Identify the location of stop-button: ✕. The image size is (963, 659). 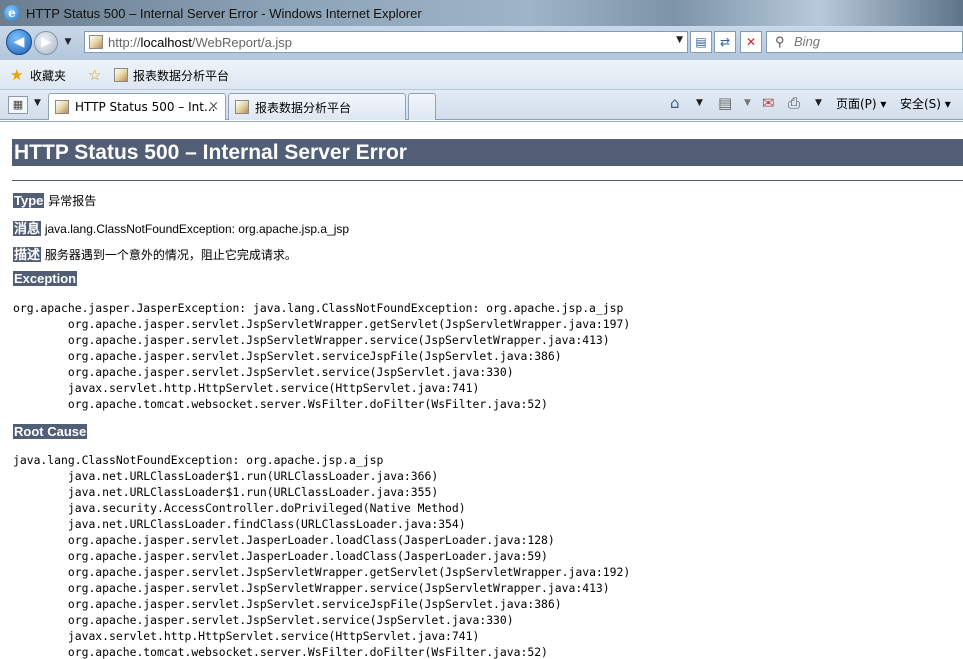
(751, 42).